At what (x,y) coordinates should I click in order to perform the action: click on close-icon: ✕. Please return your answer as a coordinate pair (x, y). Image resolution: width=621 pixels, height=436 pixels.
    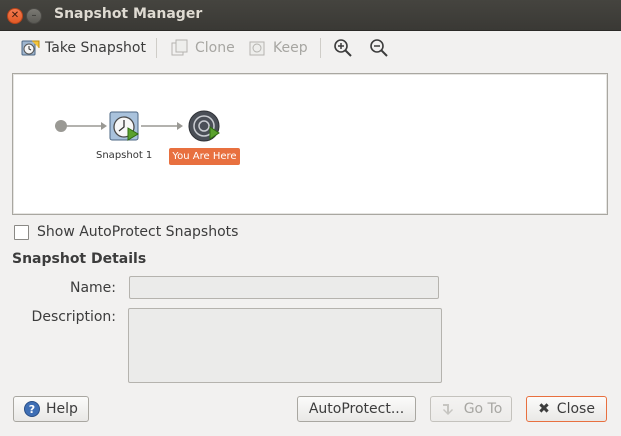
    Looking at the image, I should click on (15, 15).